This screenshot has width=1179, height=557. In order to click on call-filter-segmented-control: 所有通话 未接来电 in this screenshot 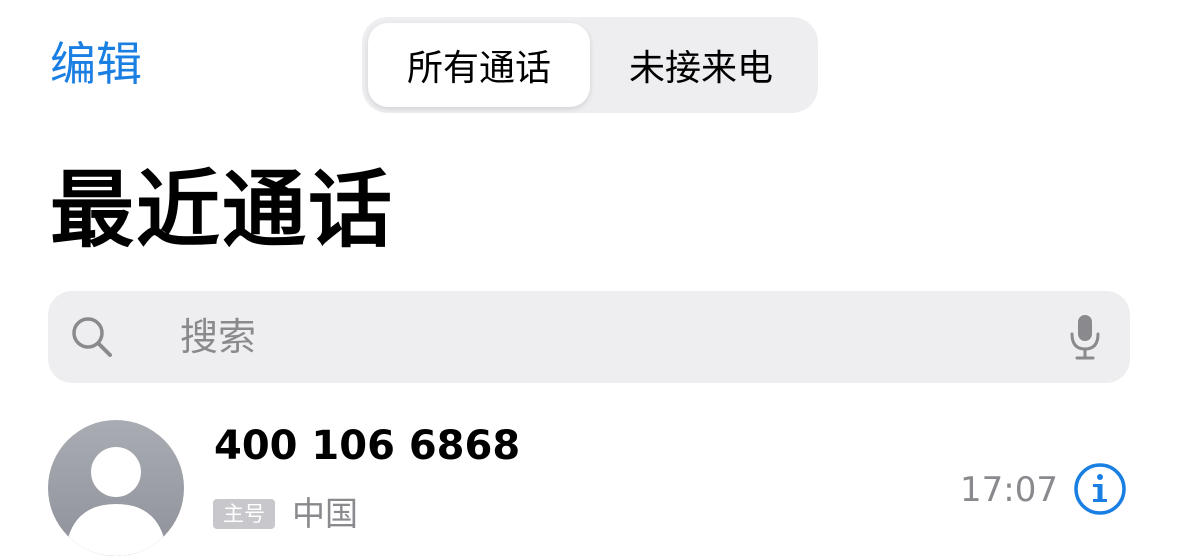, I will do `click(590, 65)`.